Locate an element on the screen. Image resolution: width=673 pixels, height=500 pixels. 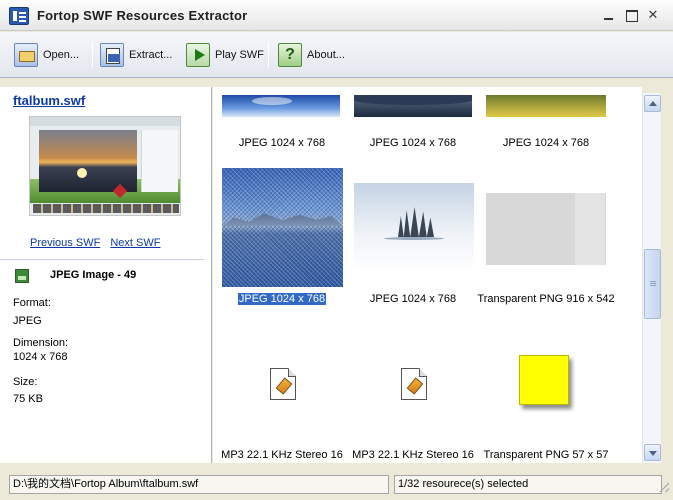
resource-title: JPEG Image - 49 is located at coordinates (93, 275).